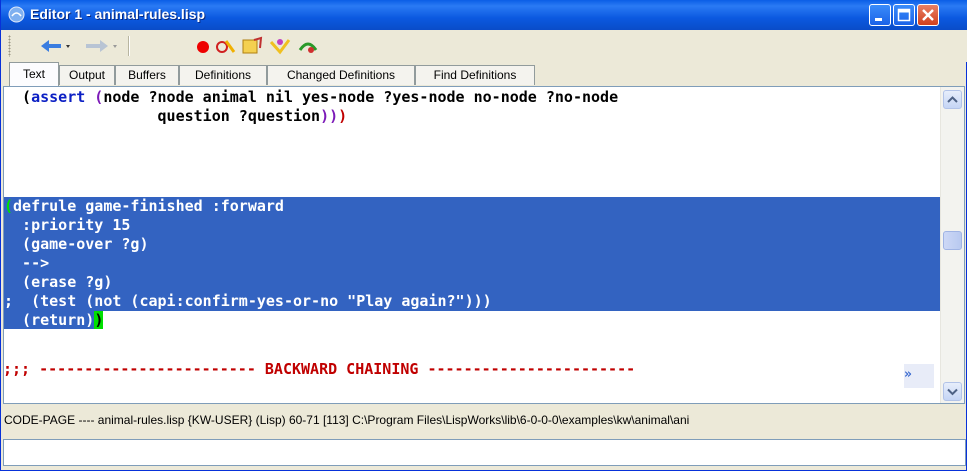 The height and width of the screenshot is (471, 967). What do you see at coordinates (952, 240) in the screenshot?
I see `scroll-thumb` at bounding box center [952, 240].